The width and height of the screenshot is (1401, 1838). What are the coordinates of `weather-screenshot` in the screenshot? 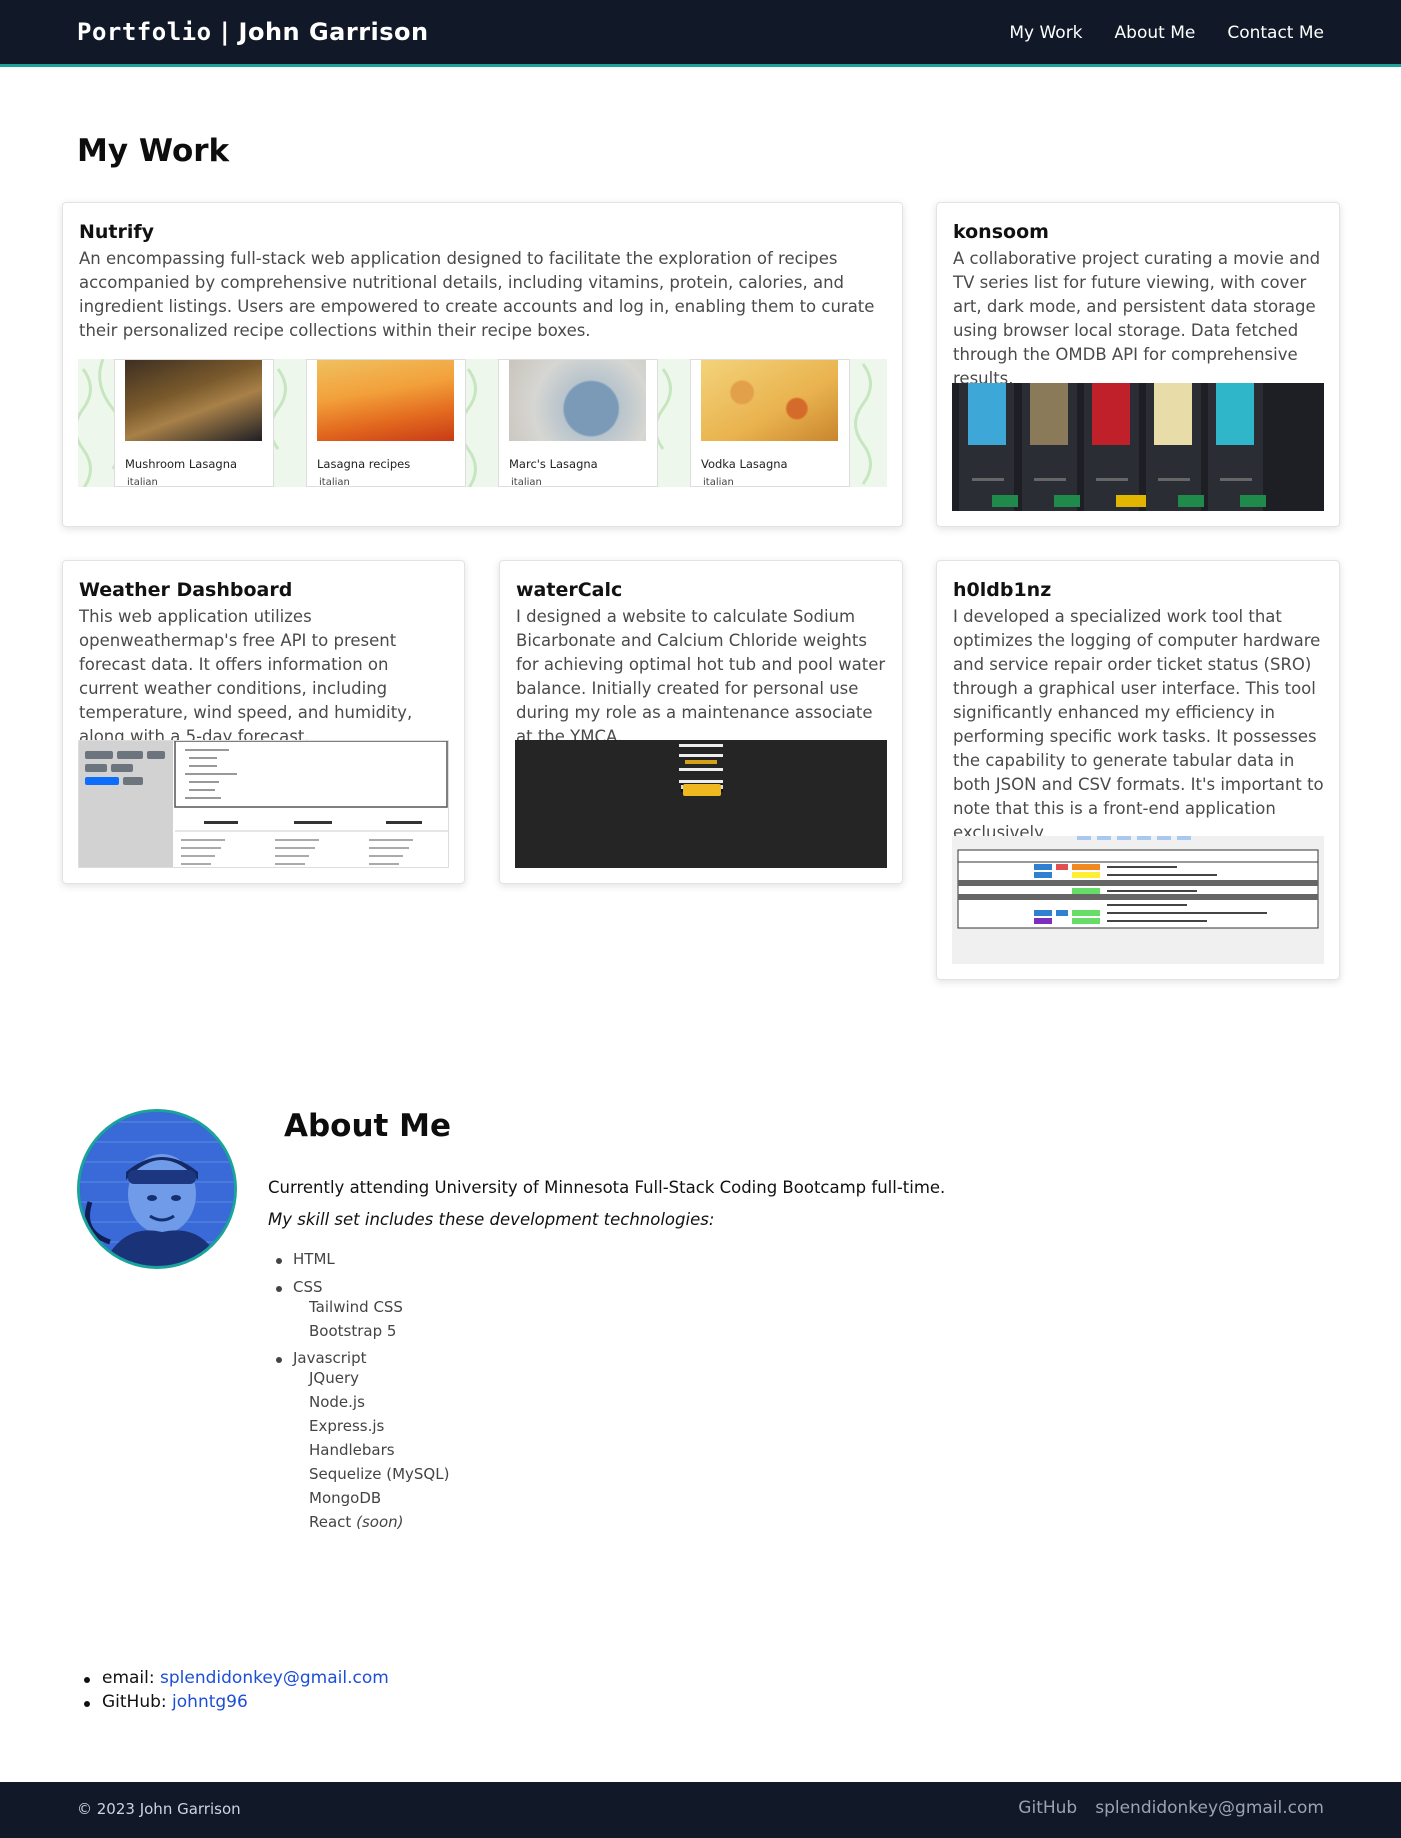 It's located at (263, 804).